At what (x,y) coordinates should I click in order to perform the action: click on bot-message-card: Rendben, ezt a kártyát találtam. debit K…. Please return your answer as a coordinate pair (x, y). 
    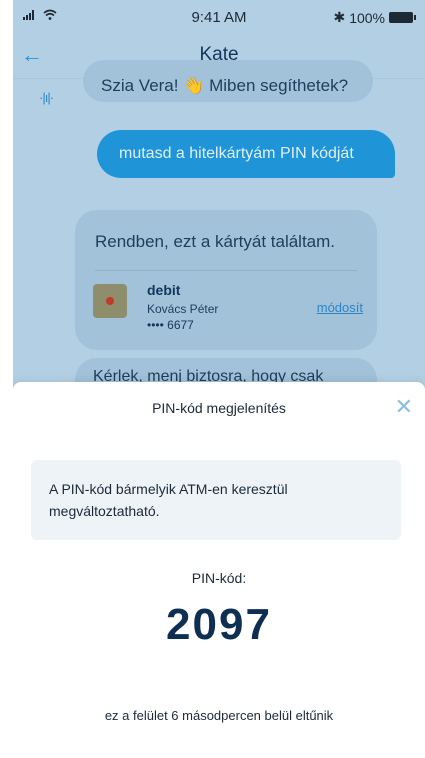
    Looking at the image, I should click on (226, 280).